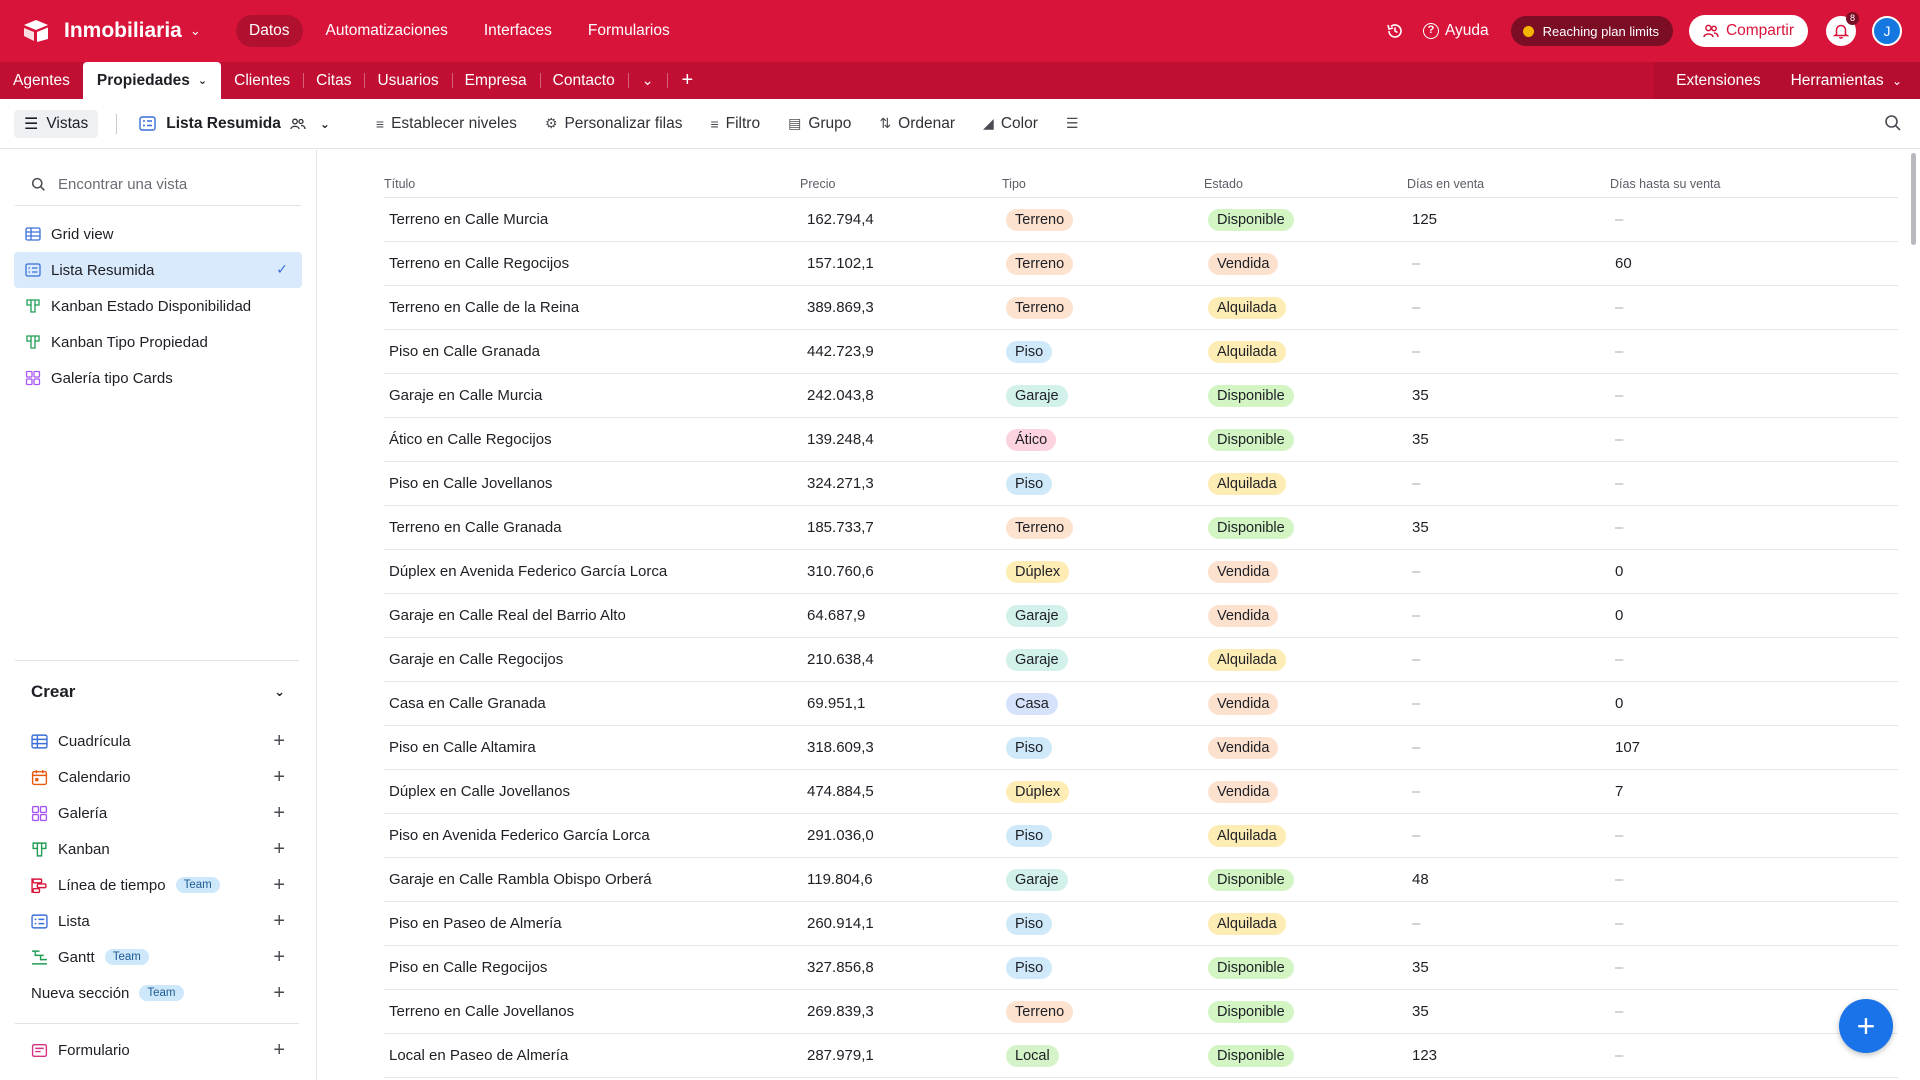 This screenshot has height=1080, width=1920. I want to click on tab-contacto: Contacto, so click(583, 80).